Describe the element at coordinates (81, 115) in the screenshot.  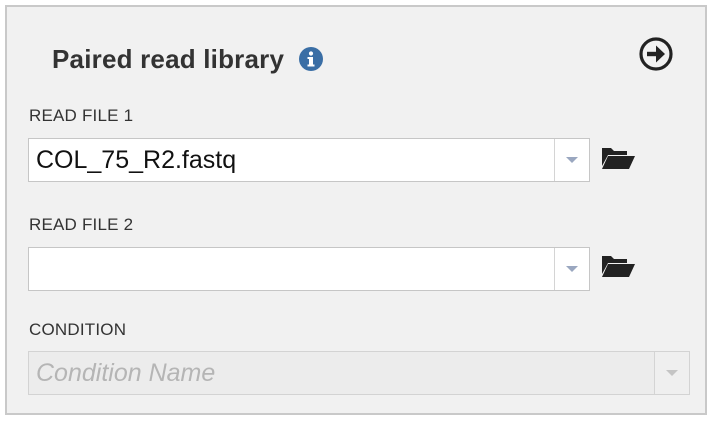
I see `read-file-1-label: READ FILE 1` at that location.